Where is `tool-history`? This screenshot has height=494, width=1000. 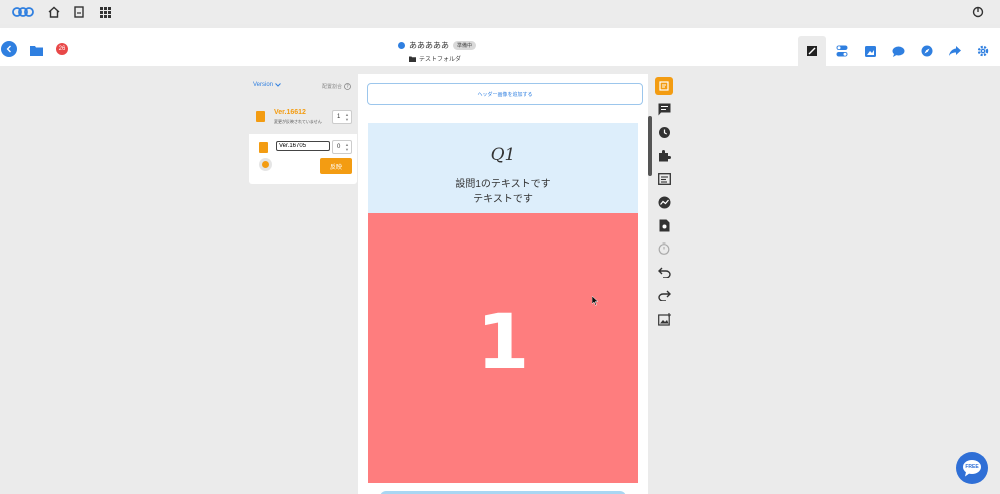 tool-history is located at coordinates (664, 132).